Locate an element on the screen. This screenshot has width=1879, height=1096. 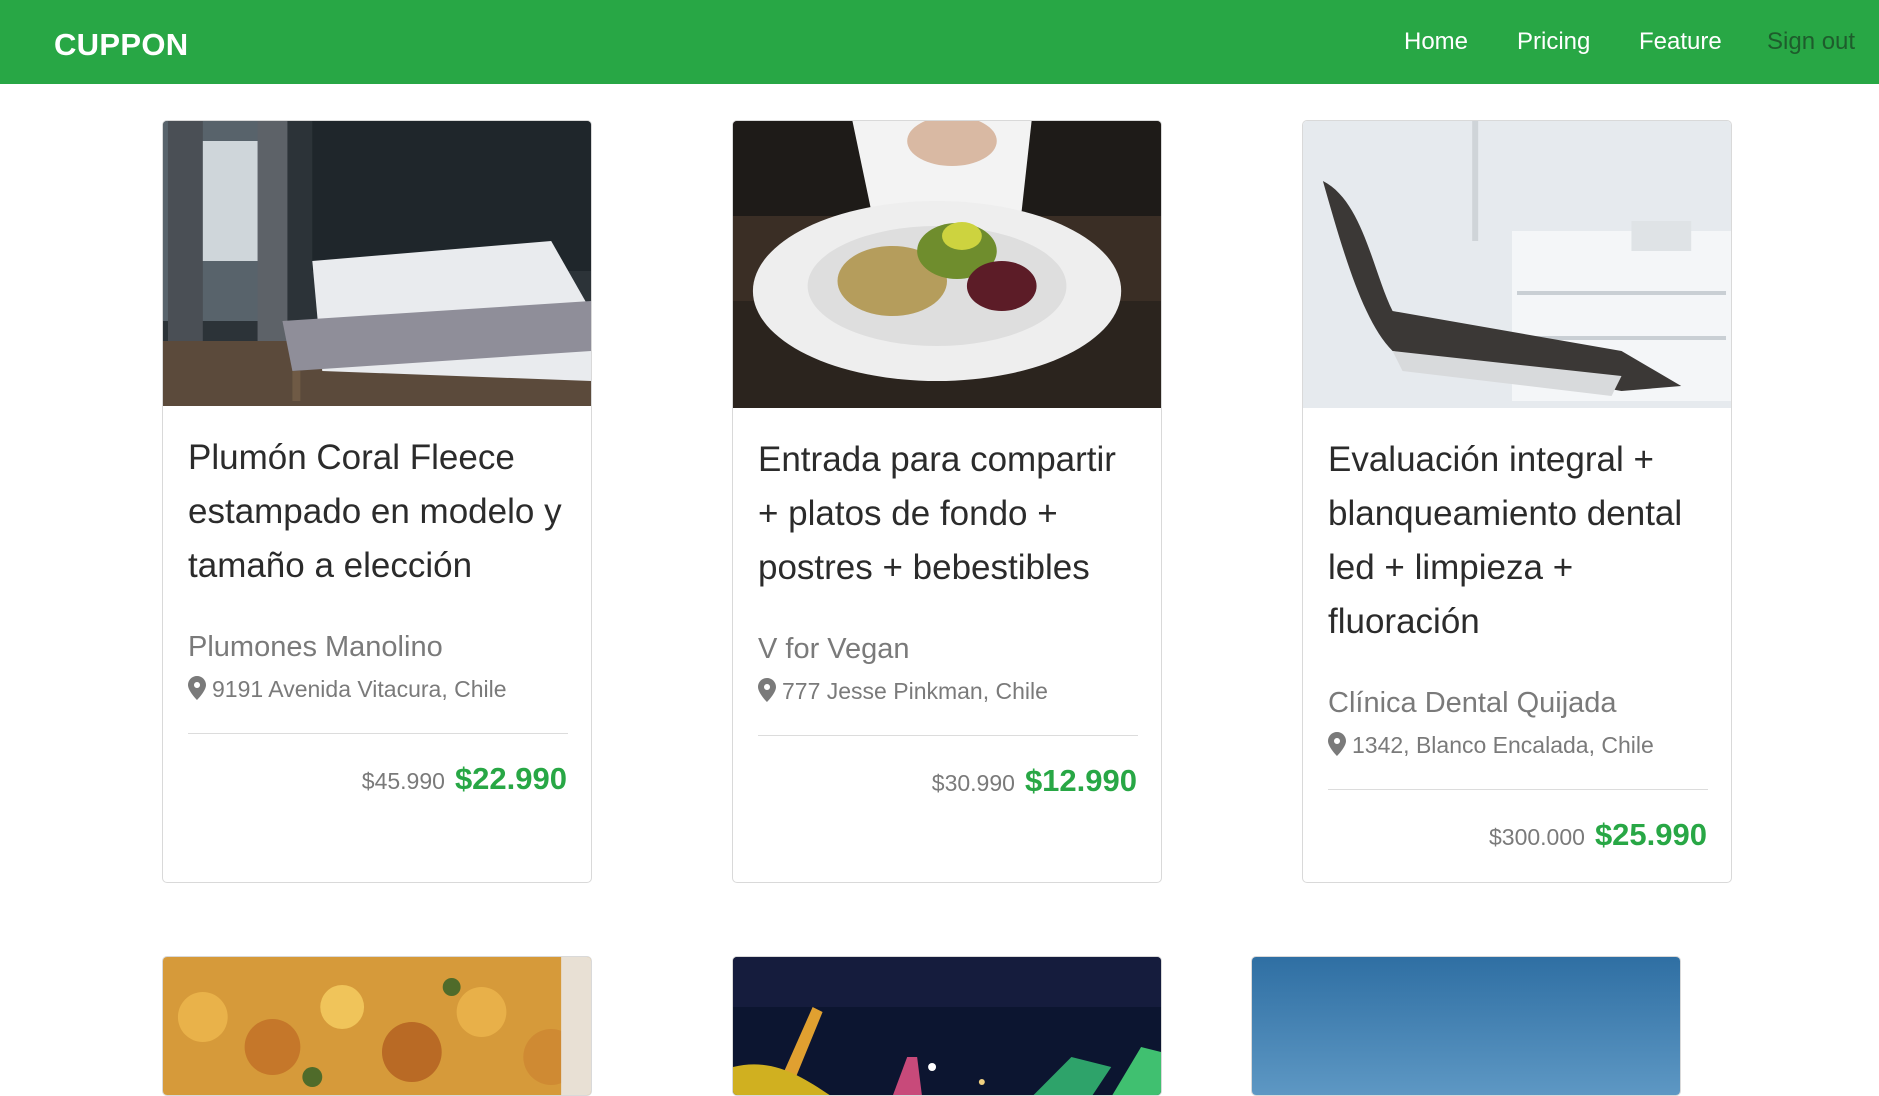
price-block: $30.990 $12.990 is located at coordinates (1034, 781).